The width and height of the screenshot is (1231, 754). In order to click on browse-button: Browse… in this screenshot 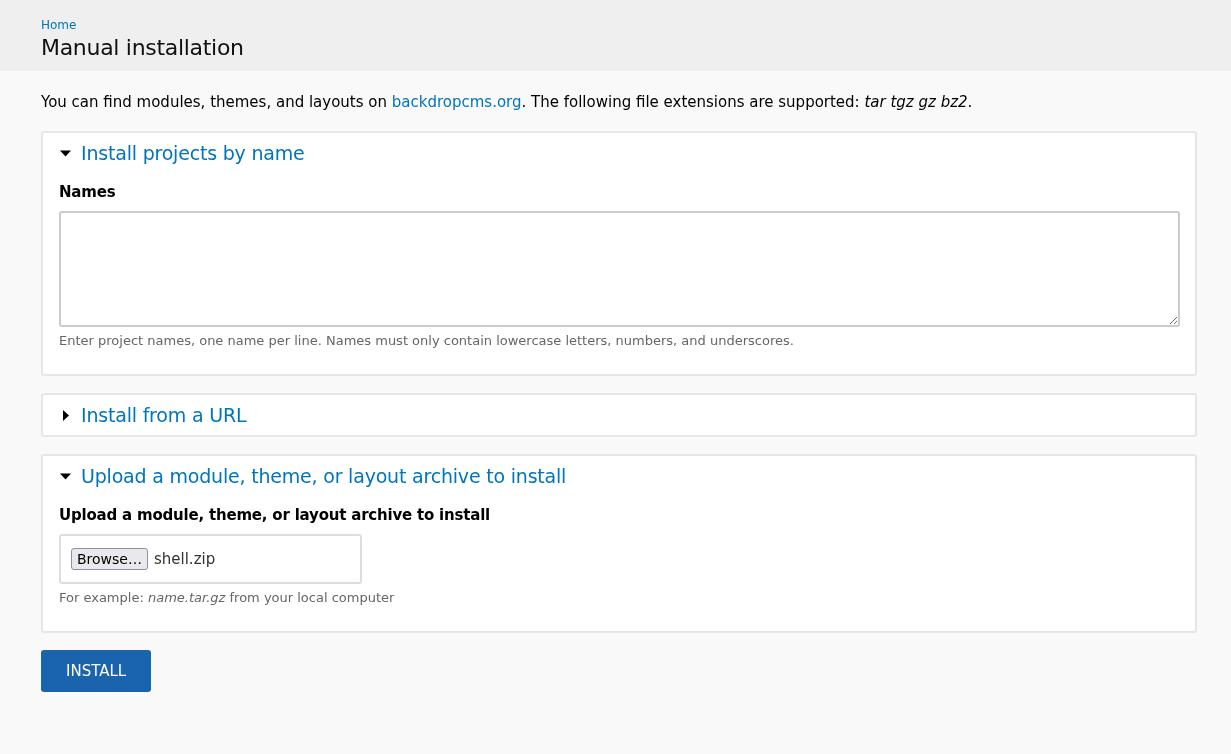, I will do `click(109, 559)`.